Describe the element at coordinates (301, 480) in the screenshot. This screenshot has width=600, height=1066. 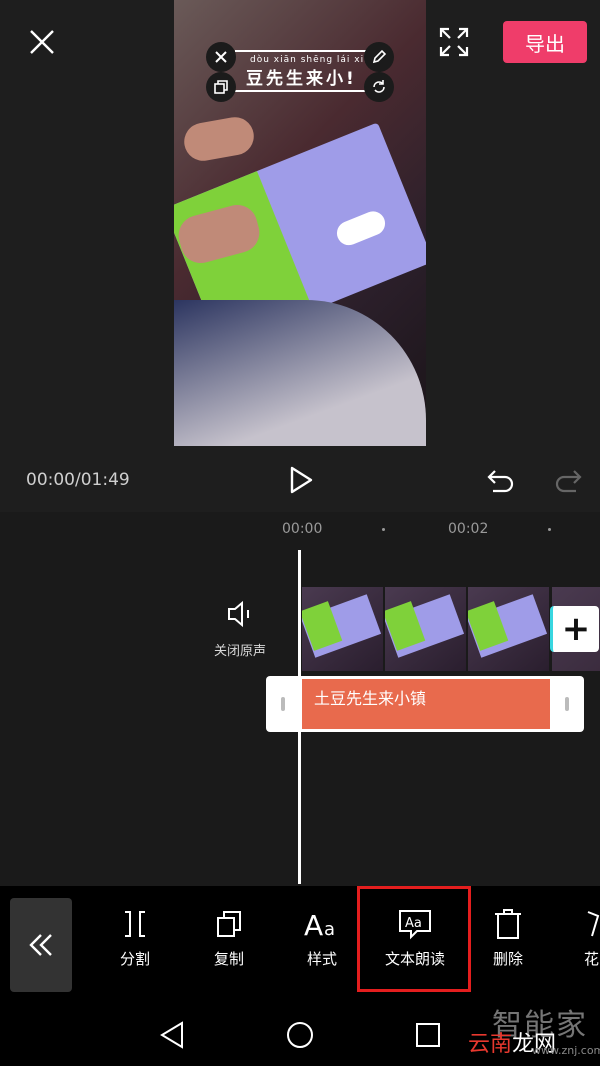
I see `play-icon` at that location.